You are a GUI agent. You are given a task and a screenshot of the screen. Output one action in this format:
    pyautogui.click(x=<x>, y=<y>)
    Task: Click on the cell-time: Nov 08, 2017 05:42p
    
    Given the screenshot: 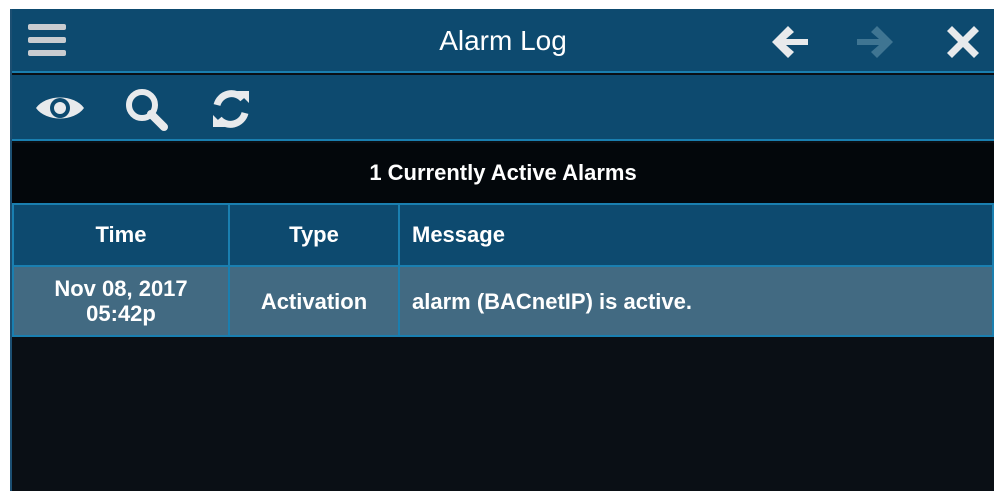 What is the action you would take?
    pyautogui.click(x=121, y=301)
    